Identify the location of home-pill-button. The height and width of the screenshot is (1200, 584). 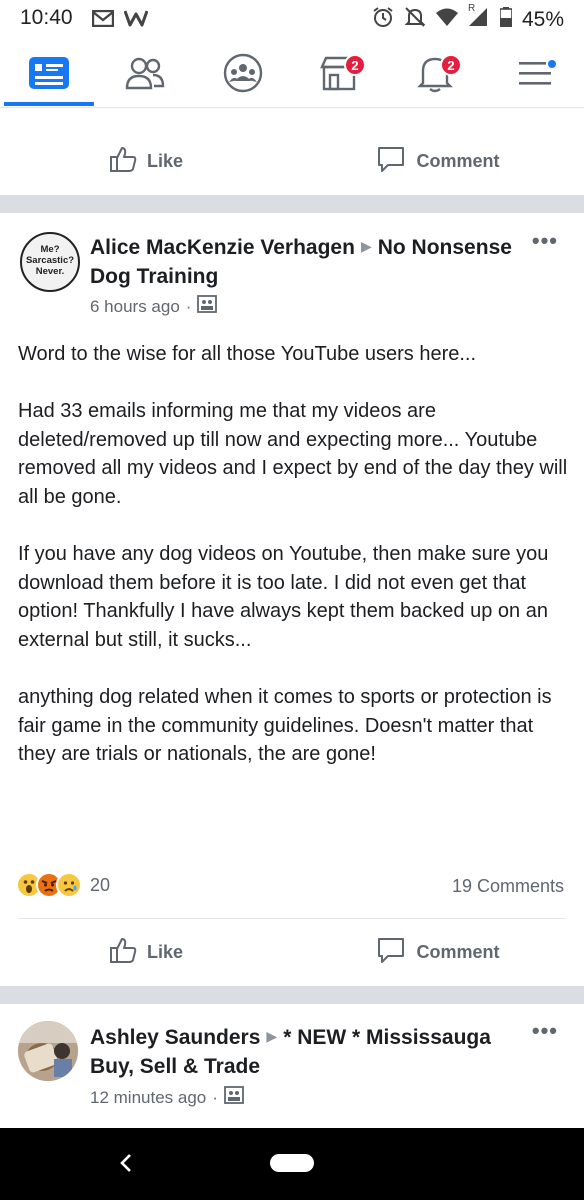
(292, 1163).